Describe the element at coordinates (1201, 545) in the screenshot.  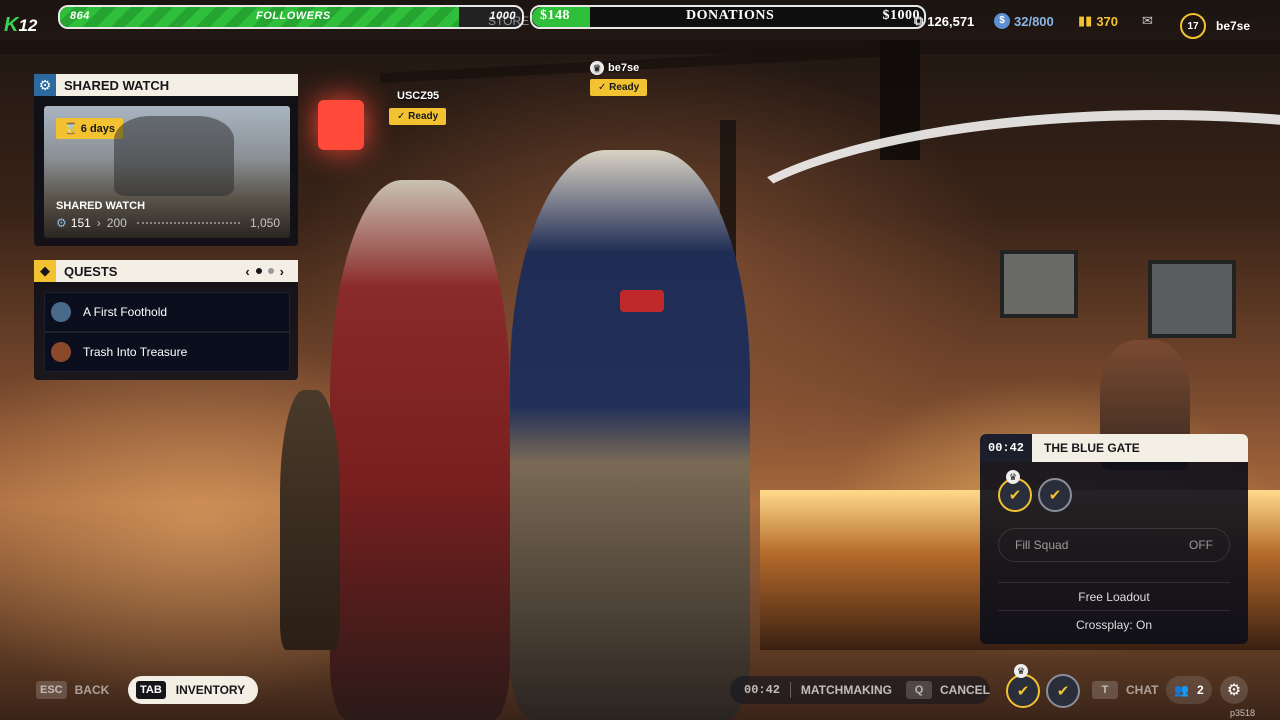
I see `fill-squad-value: OFF` at that location.